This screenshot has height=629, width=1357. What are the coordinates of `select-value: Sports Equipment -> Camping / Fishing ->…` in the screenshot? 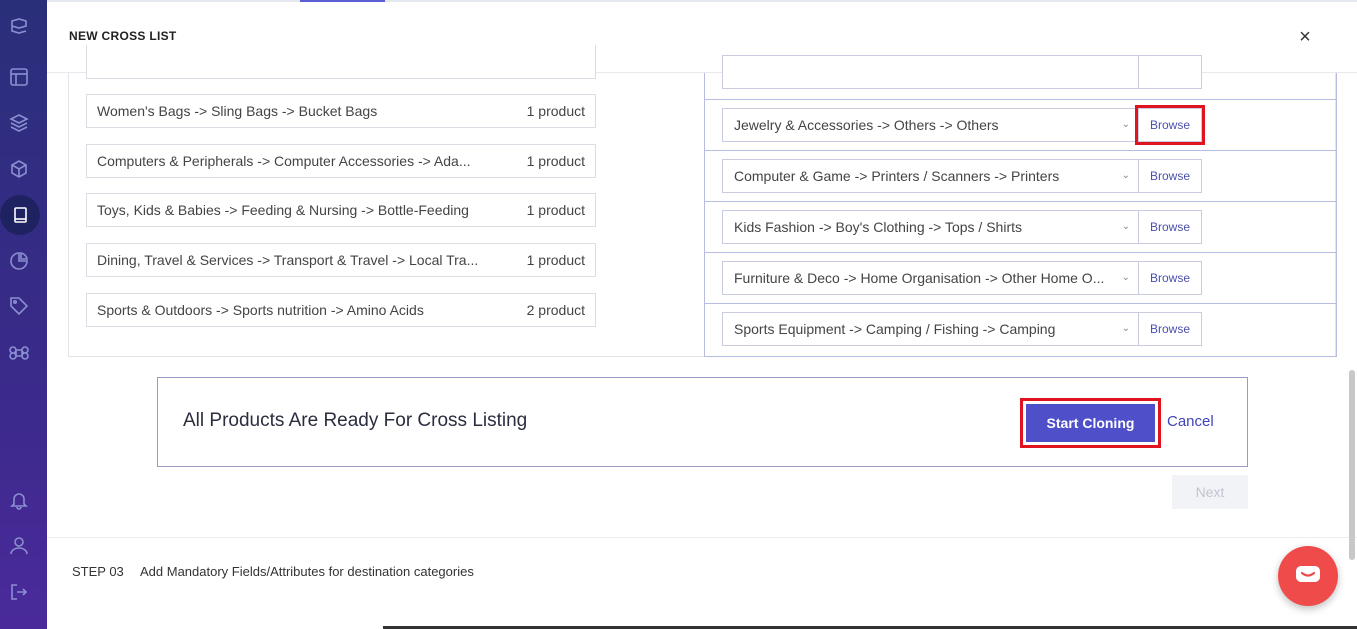 It's located at (895, 329).